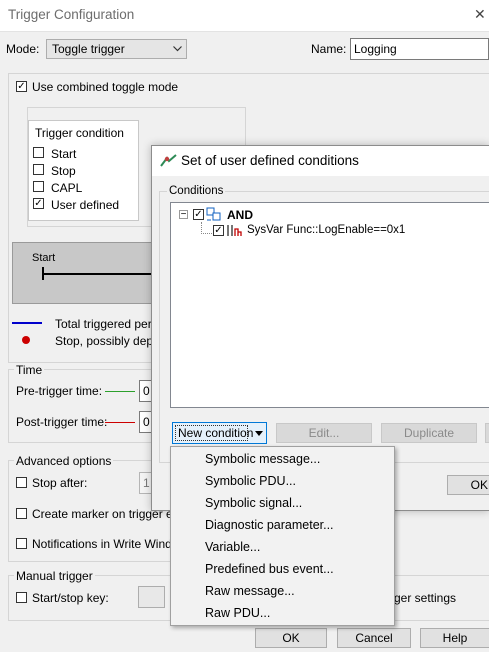 The height and width of the screenshot is (652, 489). Describe the element at coordinates (60, 483) in the screenshot. I see `stop-after-label: Stop after:` at that location.